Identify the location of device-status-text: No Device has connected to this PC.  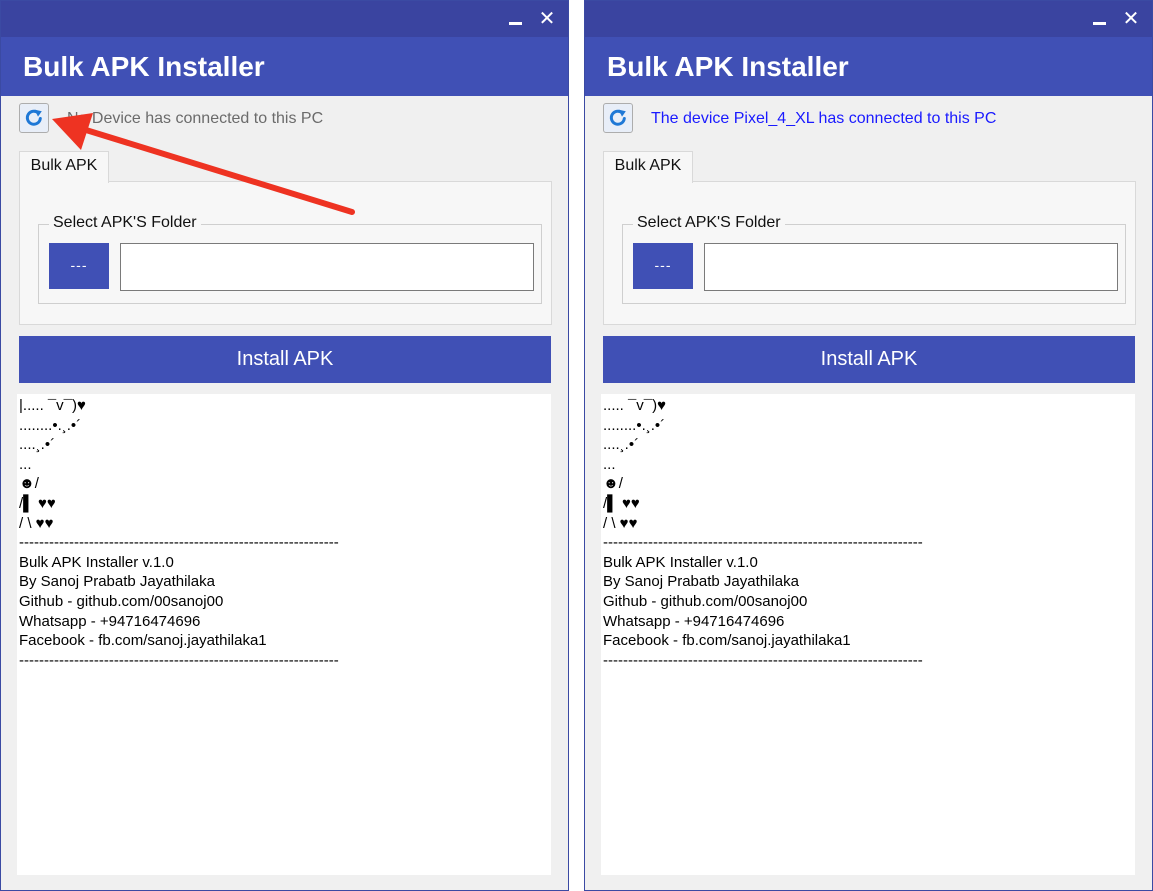
(195, 118).